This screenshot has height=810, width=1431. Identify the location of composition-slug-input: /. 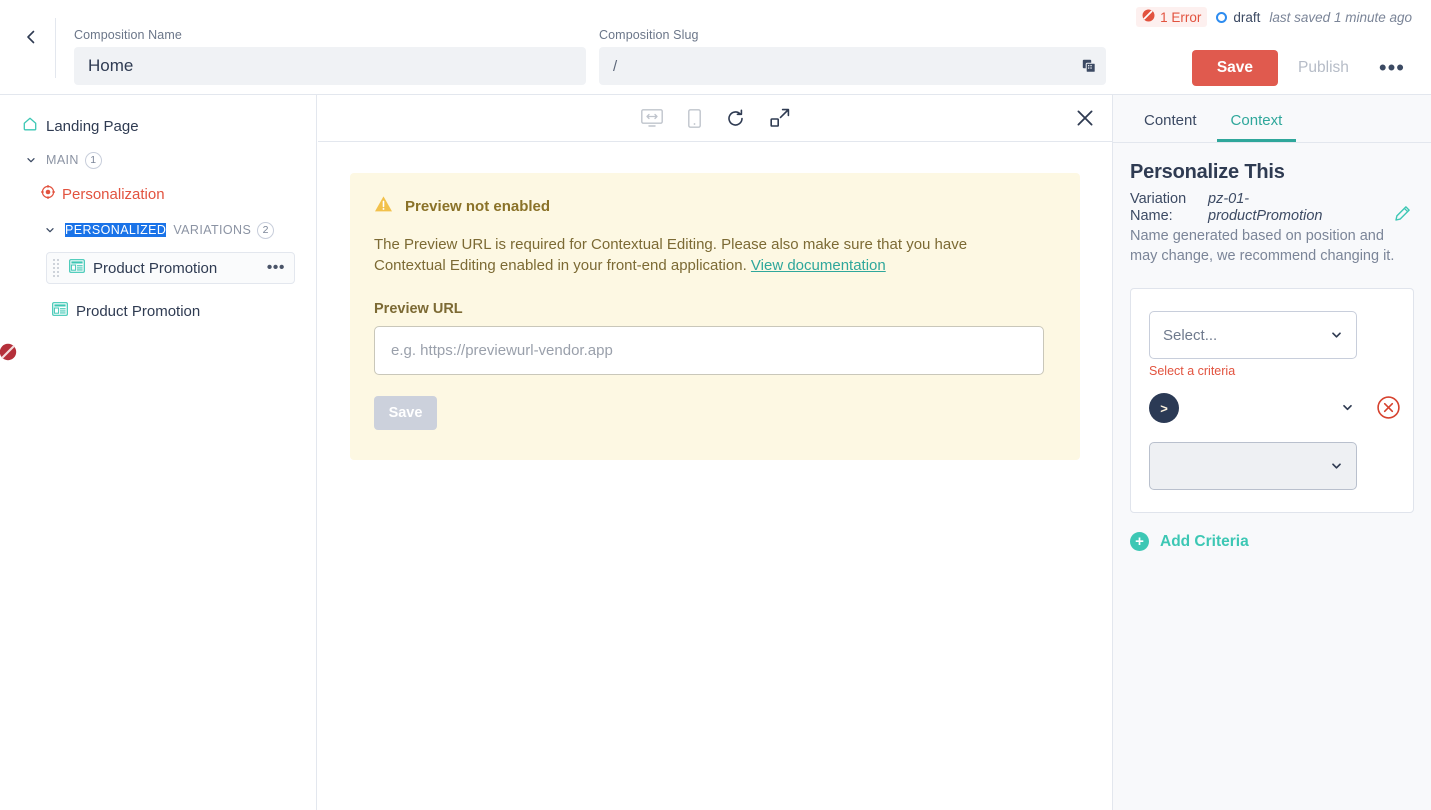
(852, 66).